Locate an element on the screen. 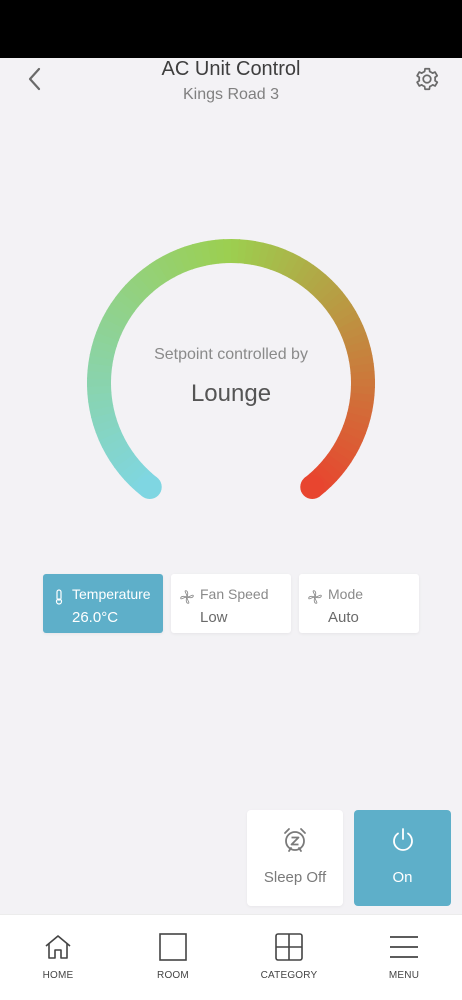 The image size is (462, 1000). sleep-button: Sleep Off is located at coordinates (295, 858).